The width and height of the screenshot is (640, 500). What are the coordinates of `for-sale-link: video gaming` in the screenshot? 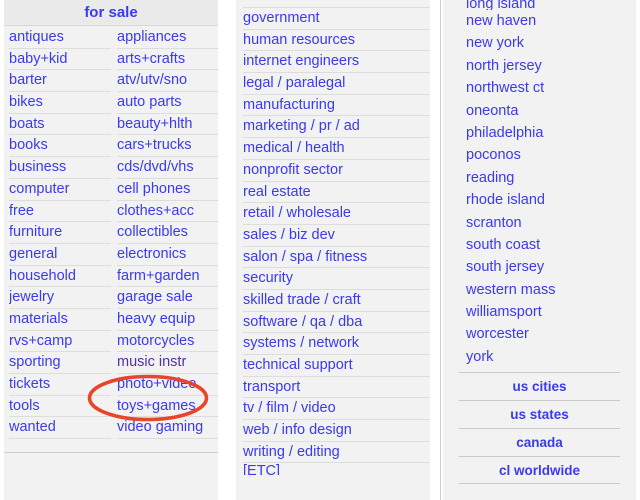 It's located at (167, 427).